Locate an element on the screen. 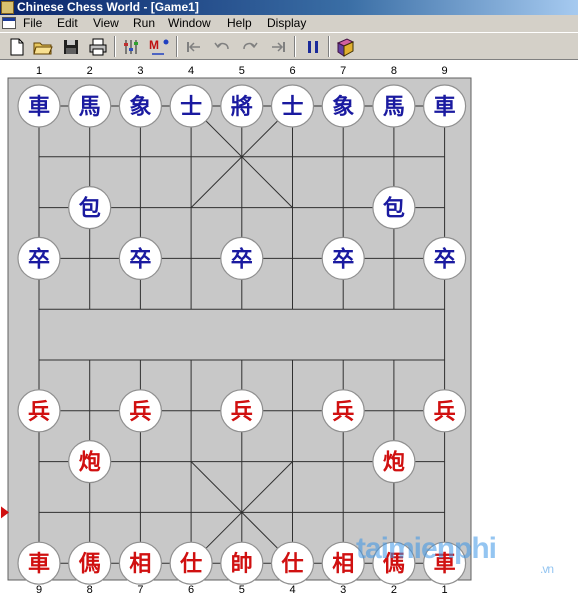 Image resolution: width=578 pixels, height=600 pixels. red-piece: 帥 is located at coordinates (242, 563).